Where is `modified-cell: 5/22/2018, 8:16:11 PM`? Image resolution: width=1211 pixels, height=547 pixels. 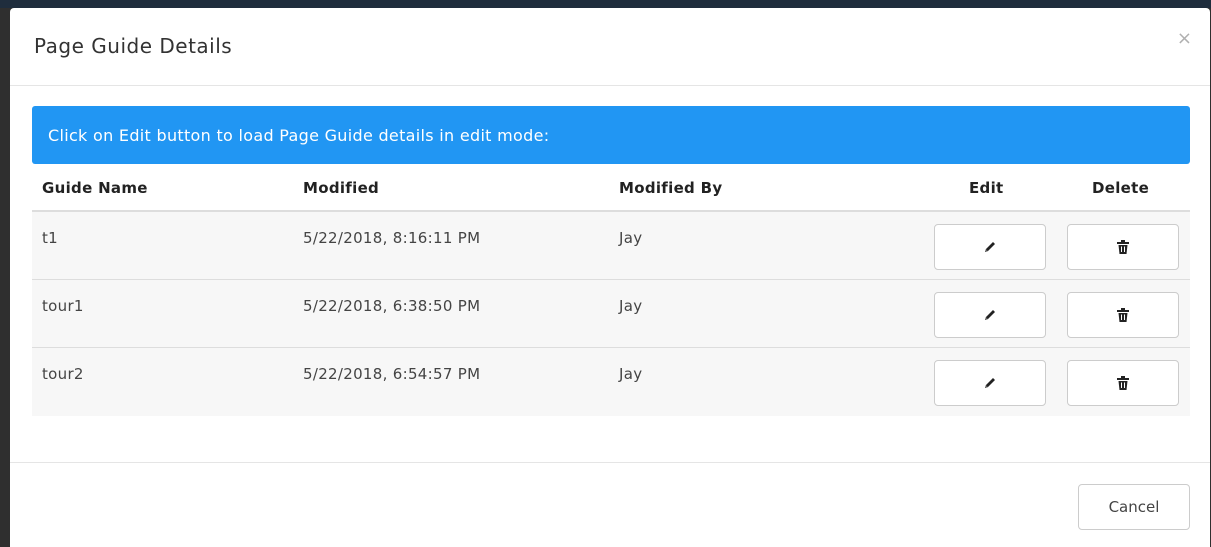 modified-cell: 5/22/2018, 8:16:11 PM is located at coordinates (392, 238).